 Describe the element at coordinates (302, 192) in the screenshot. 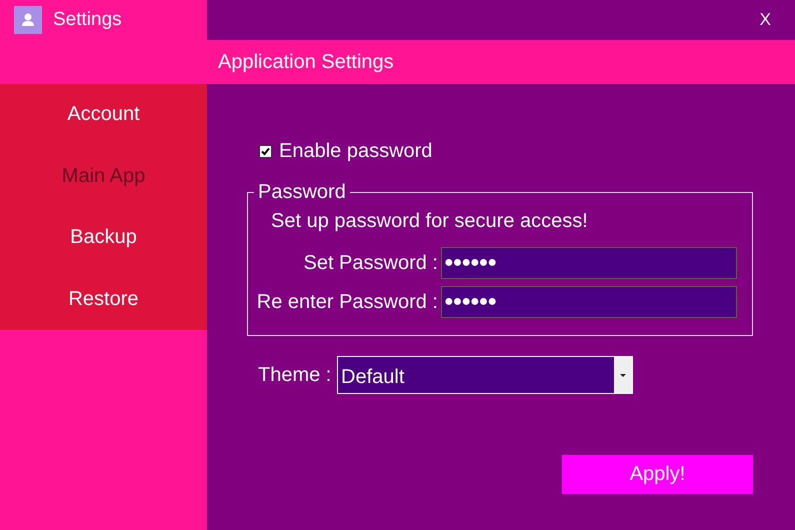

I see `group-legend: Password` at that location.